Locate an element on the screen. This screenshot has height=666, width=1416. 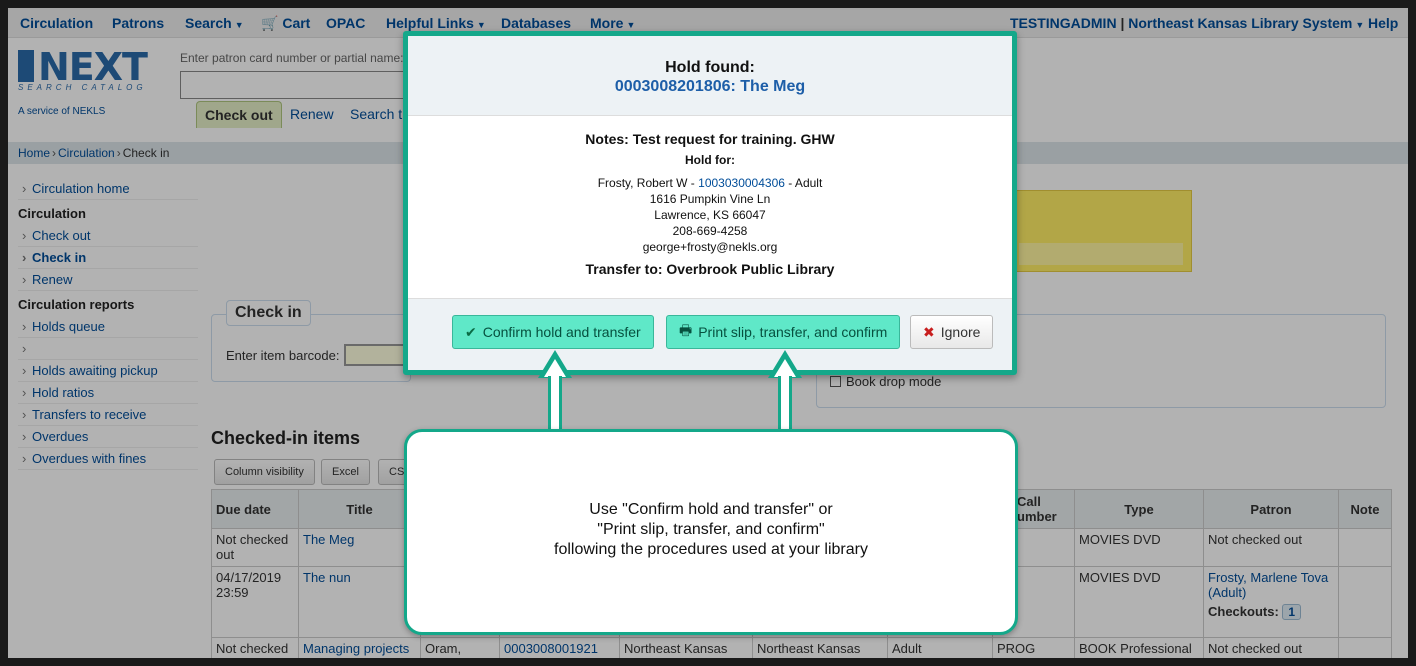
patron-phone: 208-669-4258 is located at coordinates (710, 231).